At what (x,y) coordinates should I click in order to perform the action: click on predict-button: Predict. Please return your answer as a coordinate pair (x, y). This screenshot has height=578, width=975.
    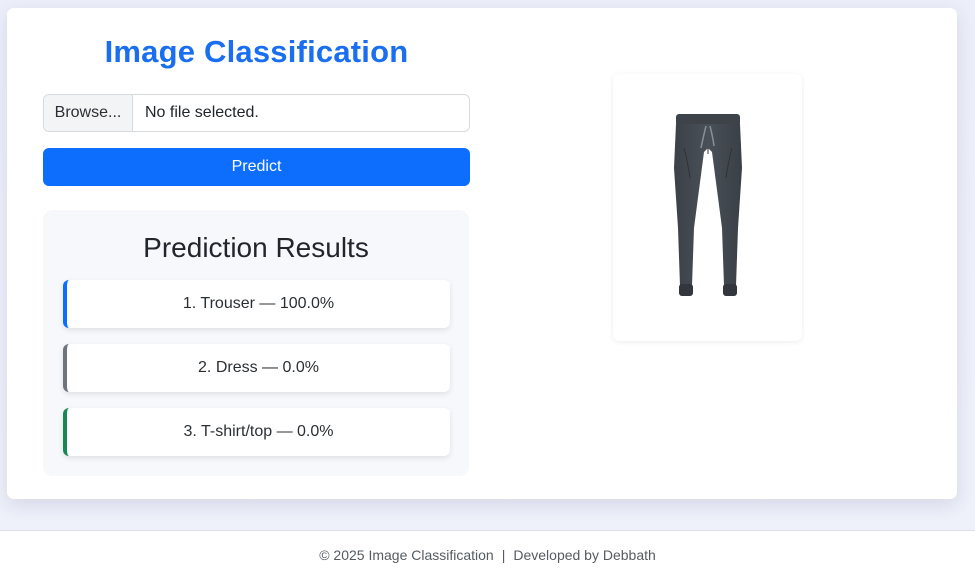
    Looking at the image, I should click on (256, 167).